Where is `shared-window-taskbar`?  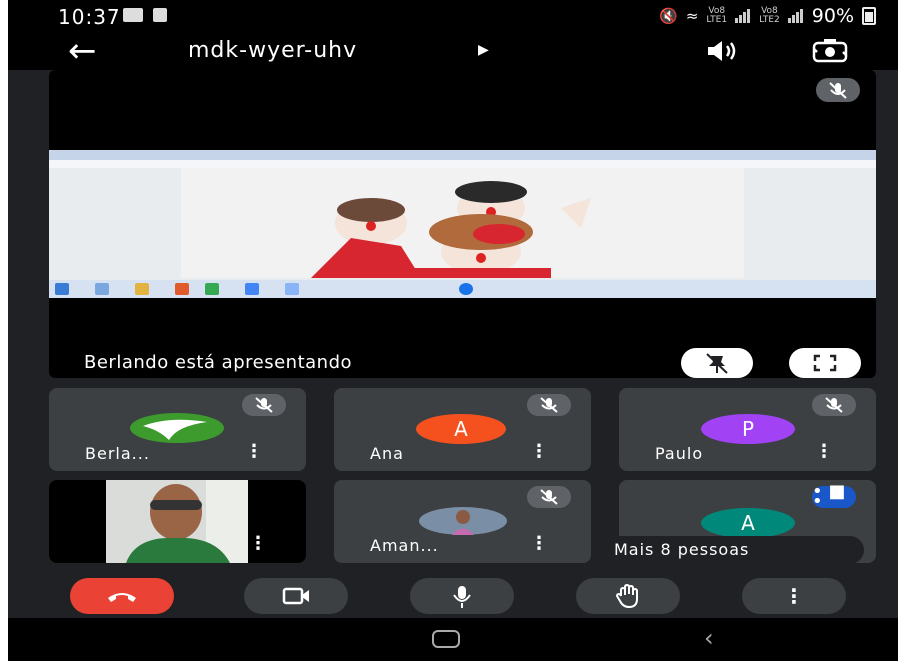
shared-window-taskbar is located at coordinates (462, 289).